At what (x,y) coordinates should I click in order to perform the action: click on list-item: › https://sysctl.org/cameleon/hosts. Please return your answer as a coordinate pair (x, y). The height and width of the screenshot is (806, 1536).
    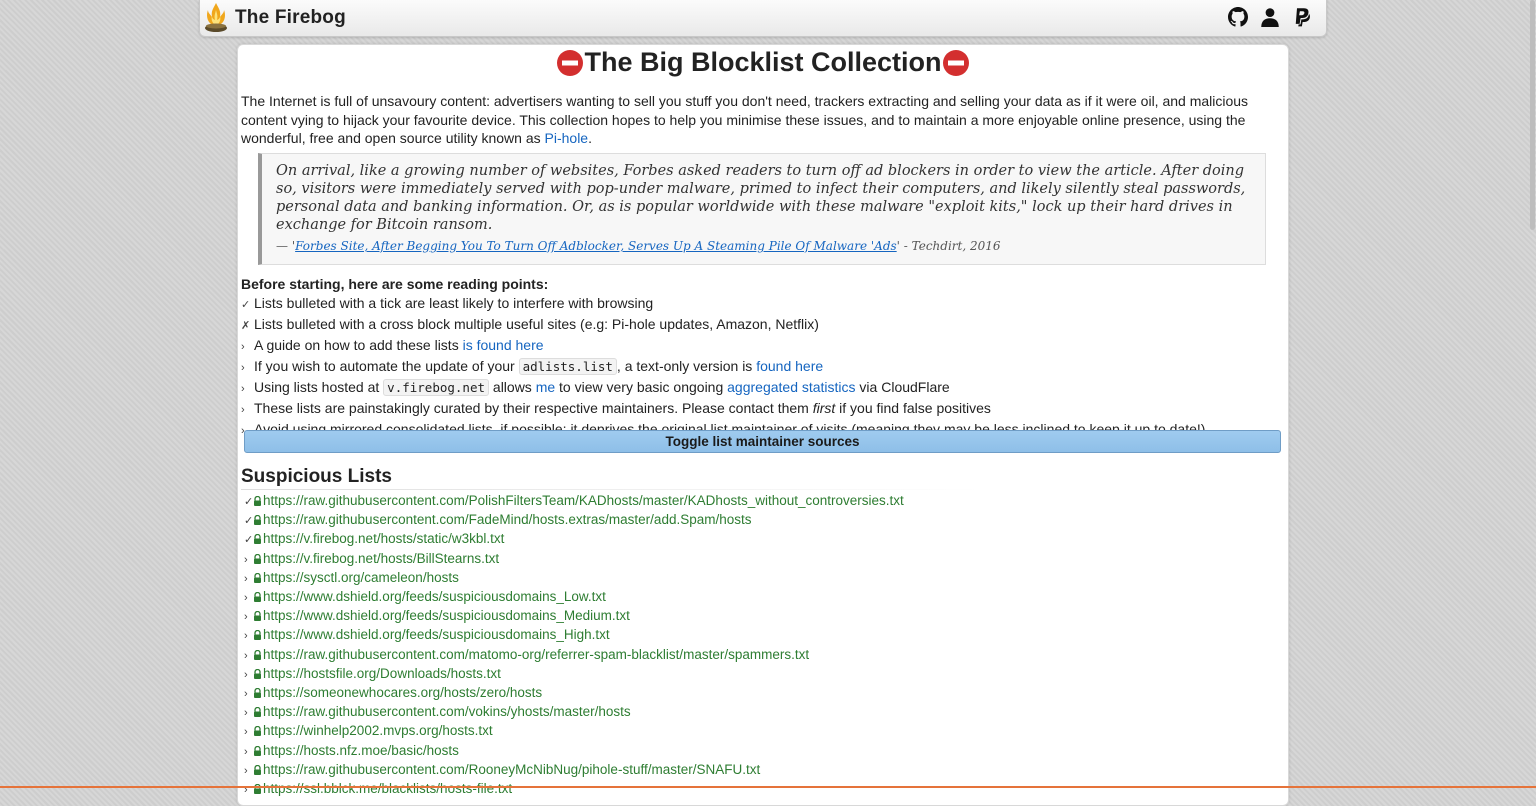
    Looking at the image, I should click on (574, 578).